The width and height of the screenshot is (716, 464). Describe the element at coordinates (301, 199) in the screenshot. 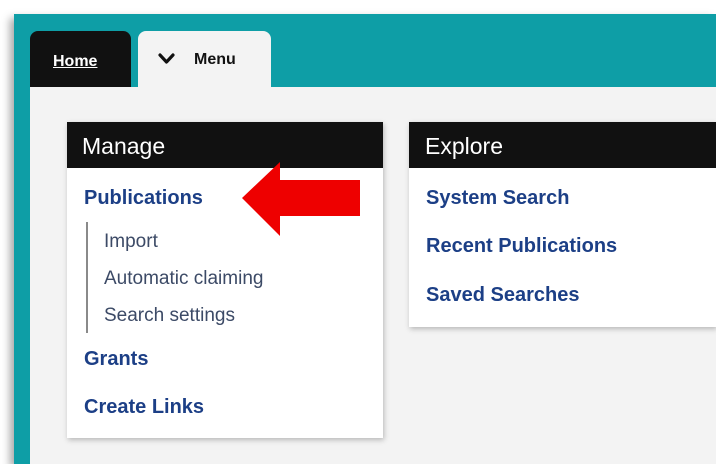

I see `red-arrow-left-icon` at that location.